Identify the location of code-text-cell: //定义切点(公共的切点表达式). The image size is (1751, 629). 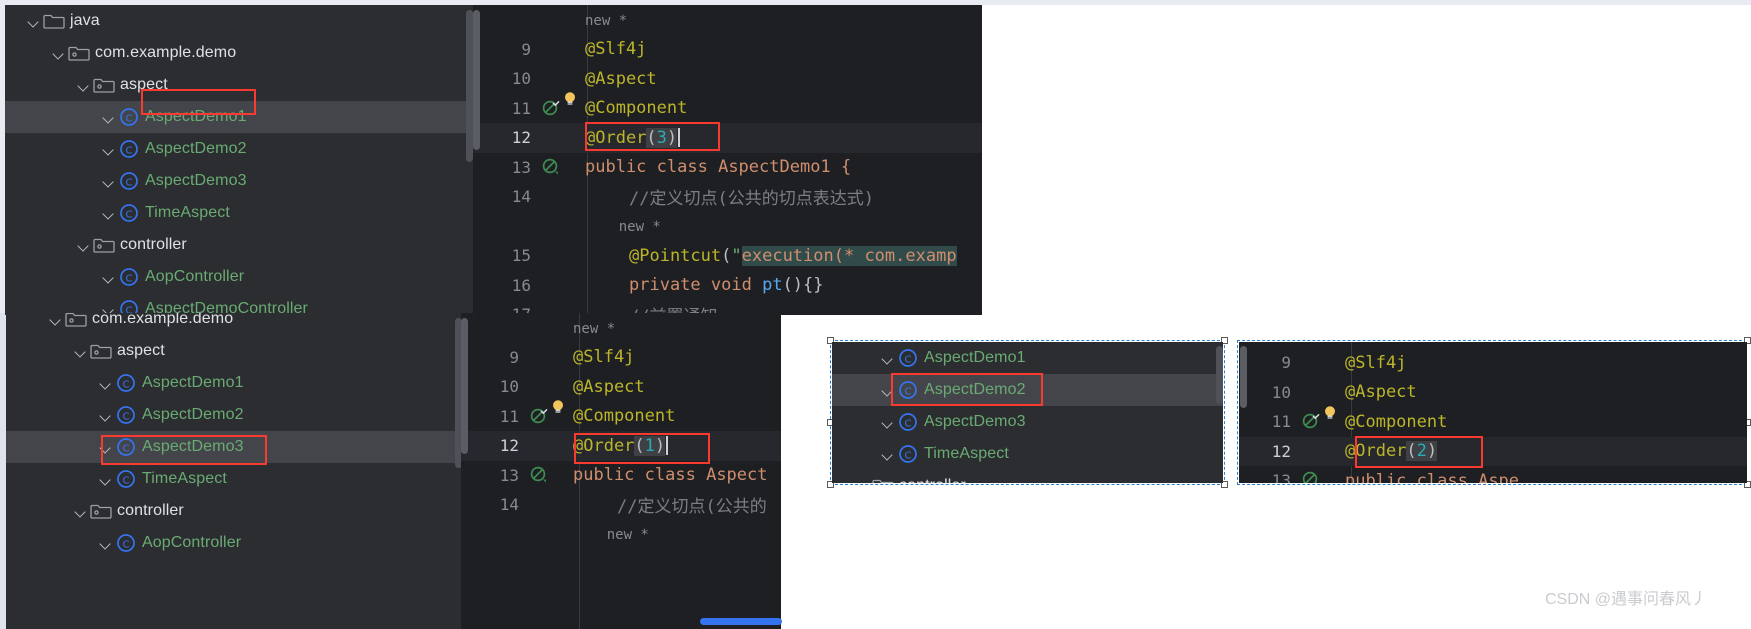
(722, 196).